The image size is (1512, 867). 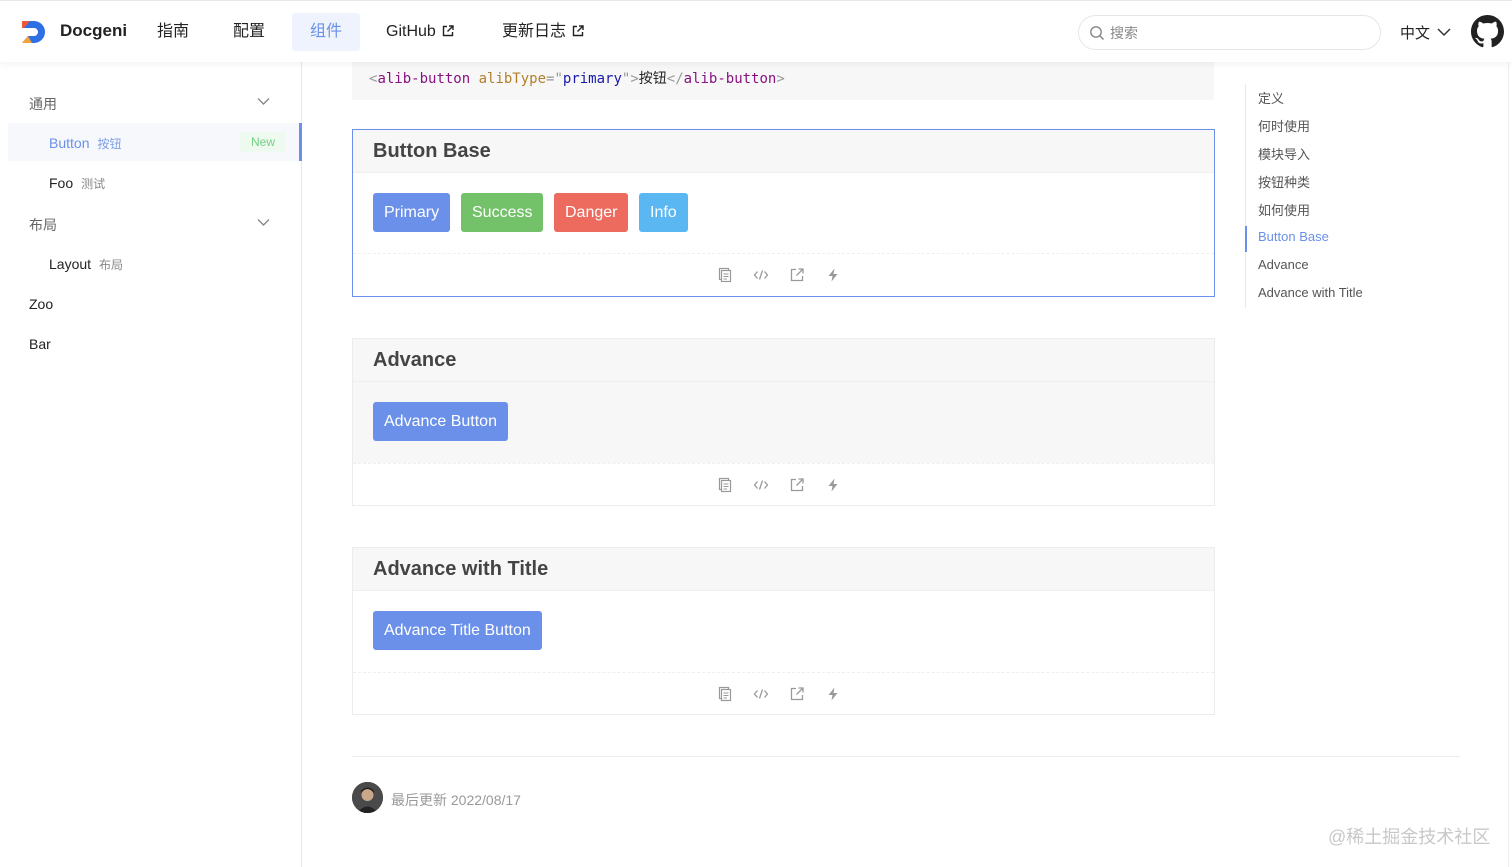 What do you see at coordinates (43, 225) in the screenshot?
I see `sidebar-group-layout: 布局` at bounding box center [43, 225].